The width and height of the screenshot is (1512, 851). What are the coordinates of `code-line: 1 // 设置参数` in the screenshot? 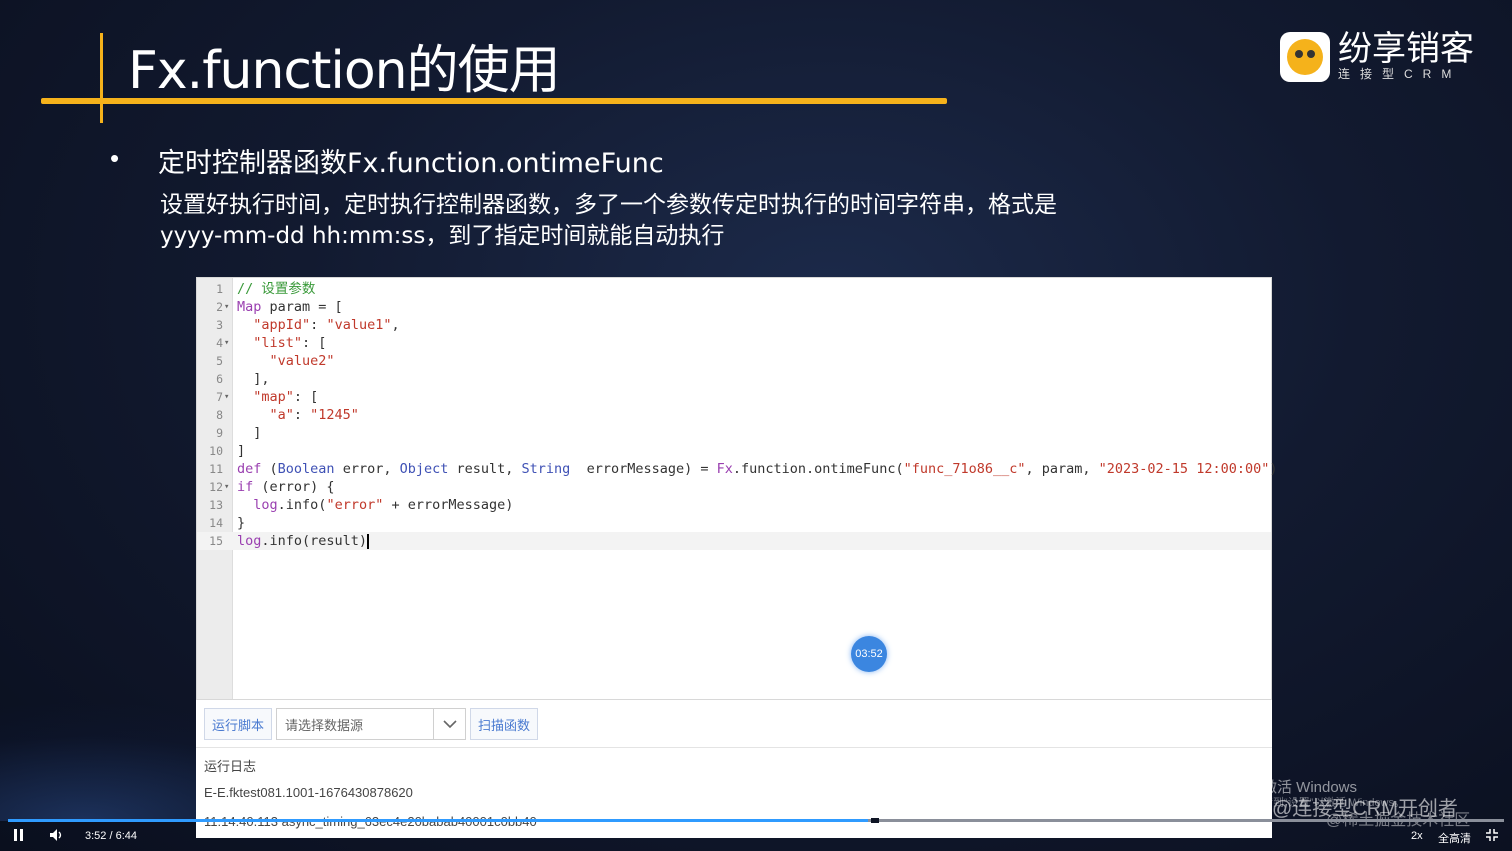 It's located at (734, 289).